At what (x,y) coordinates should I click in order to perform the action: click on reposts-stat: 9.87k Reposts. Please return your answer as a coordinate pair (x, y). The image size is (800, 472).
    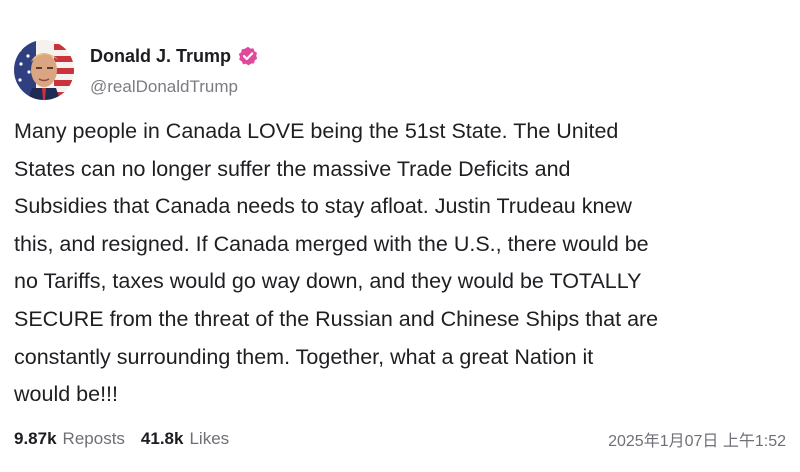
    Looking at the image, I should click on (69, 439).